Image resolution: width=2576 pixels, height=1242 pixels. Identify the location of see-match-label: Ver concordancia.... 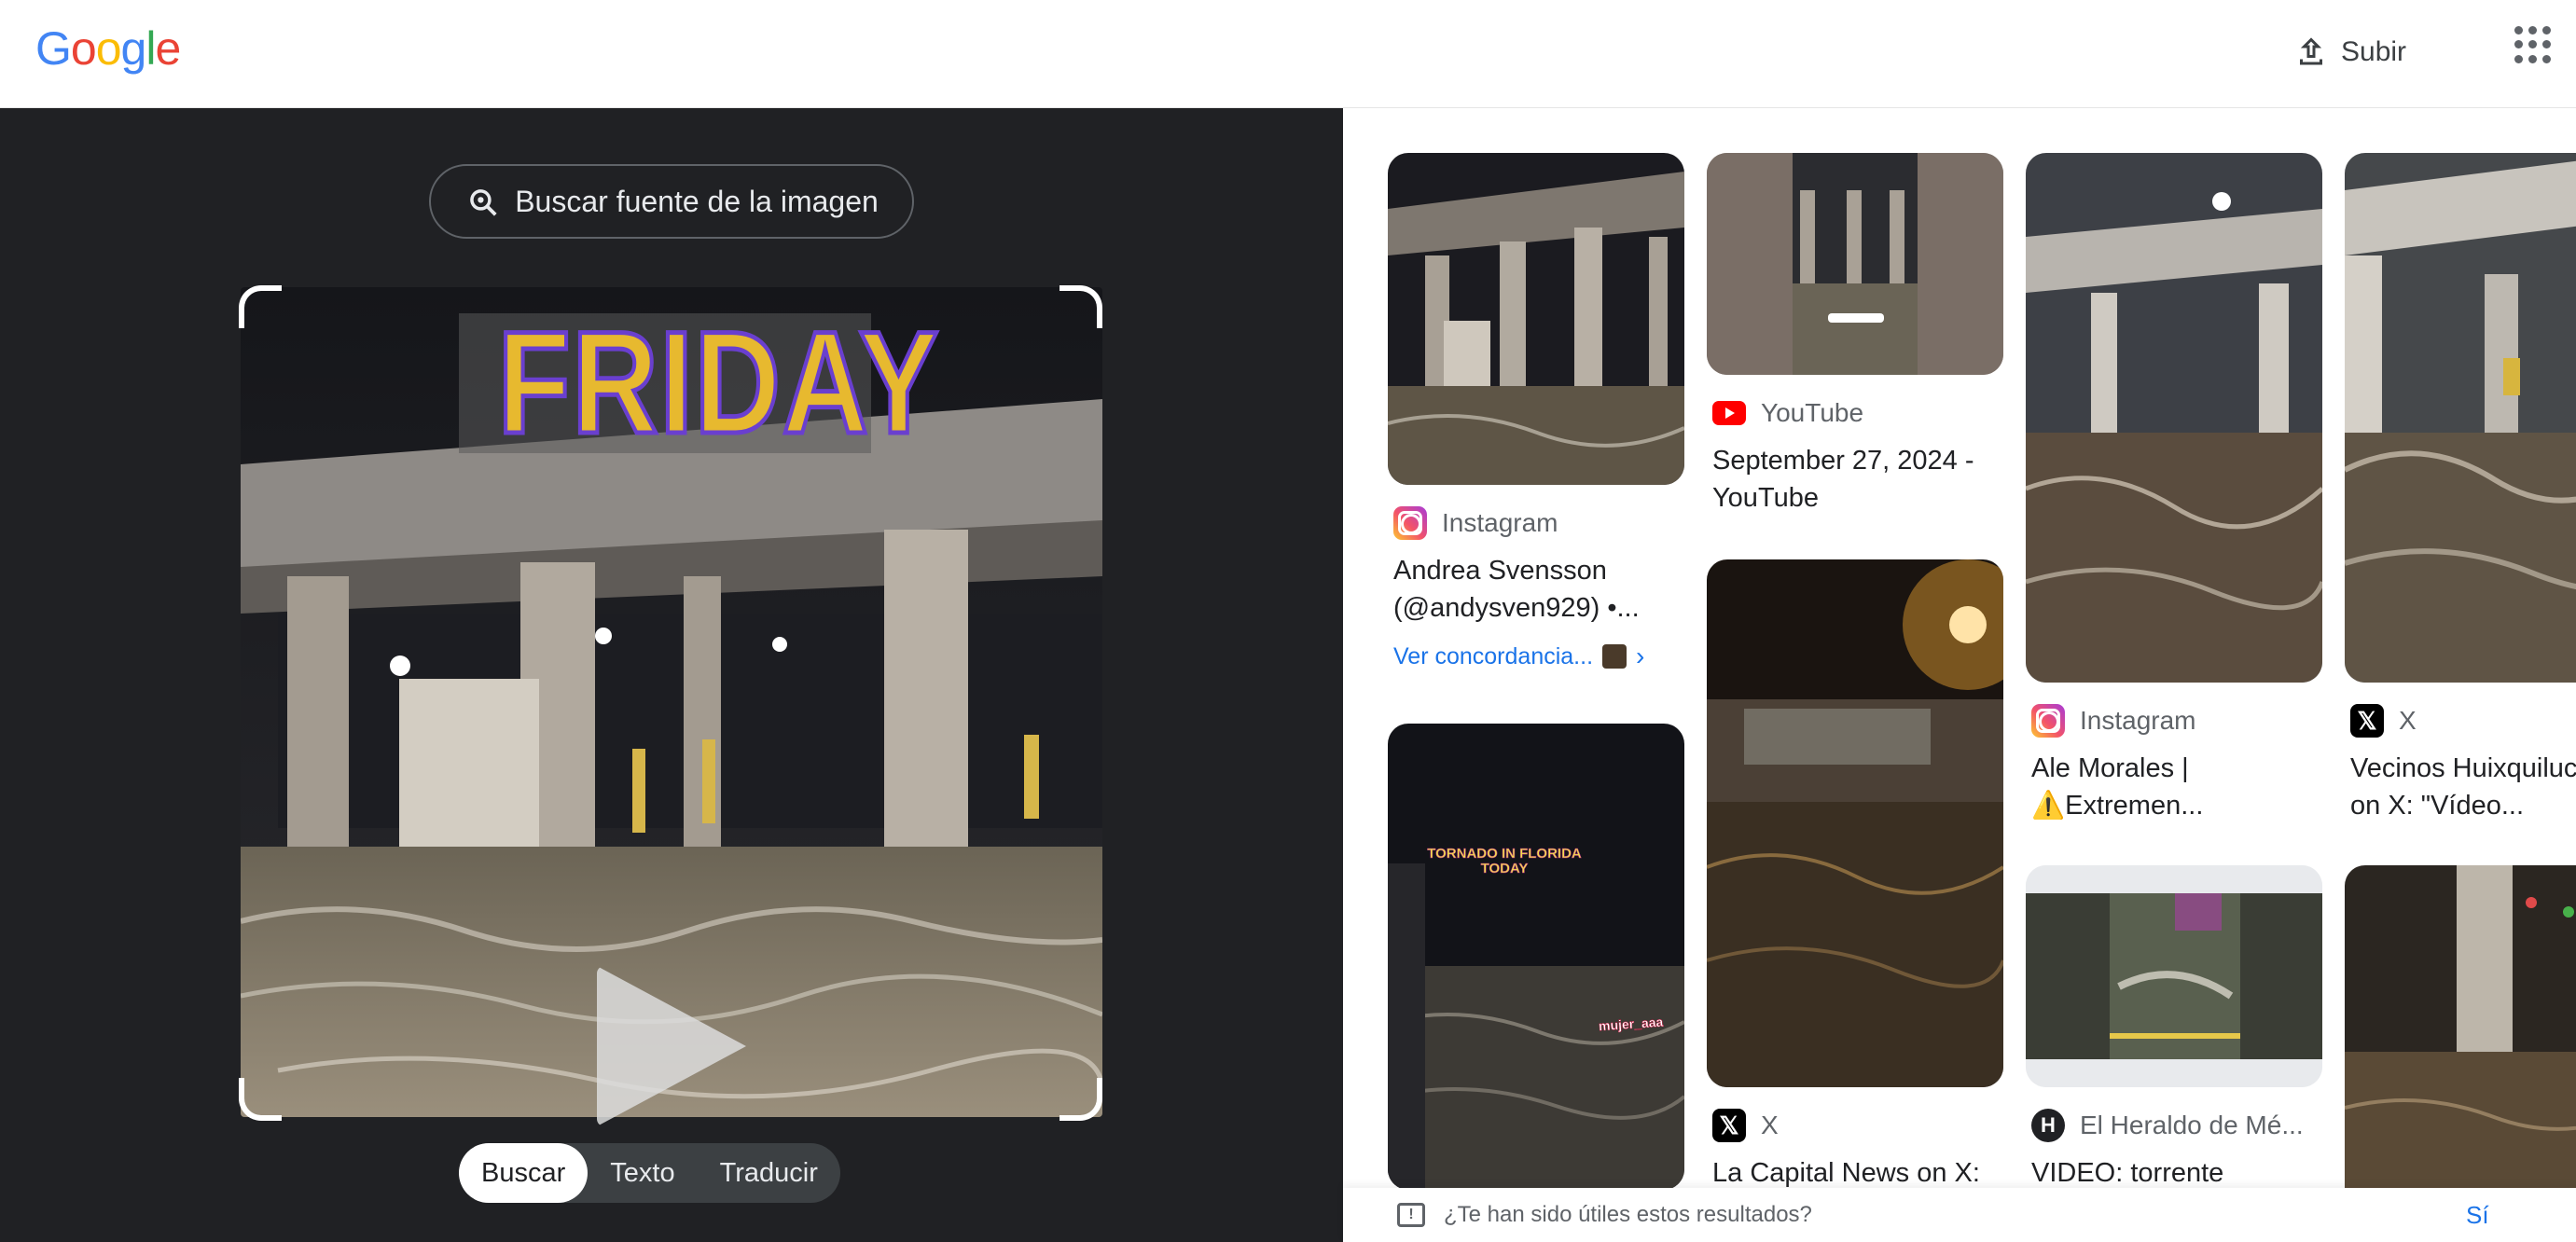
(1493, 656).